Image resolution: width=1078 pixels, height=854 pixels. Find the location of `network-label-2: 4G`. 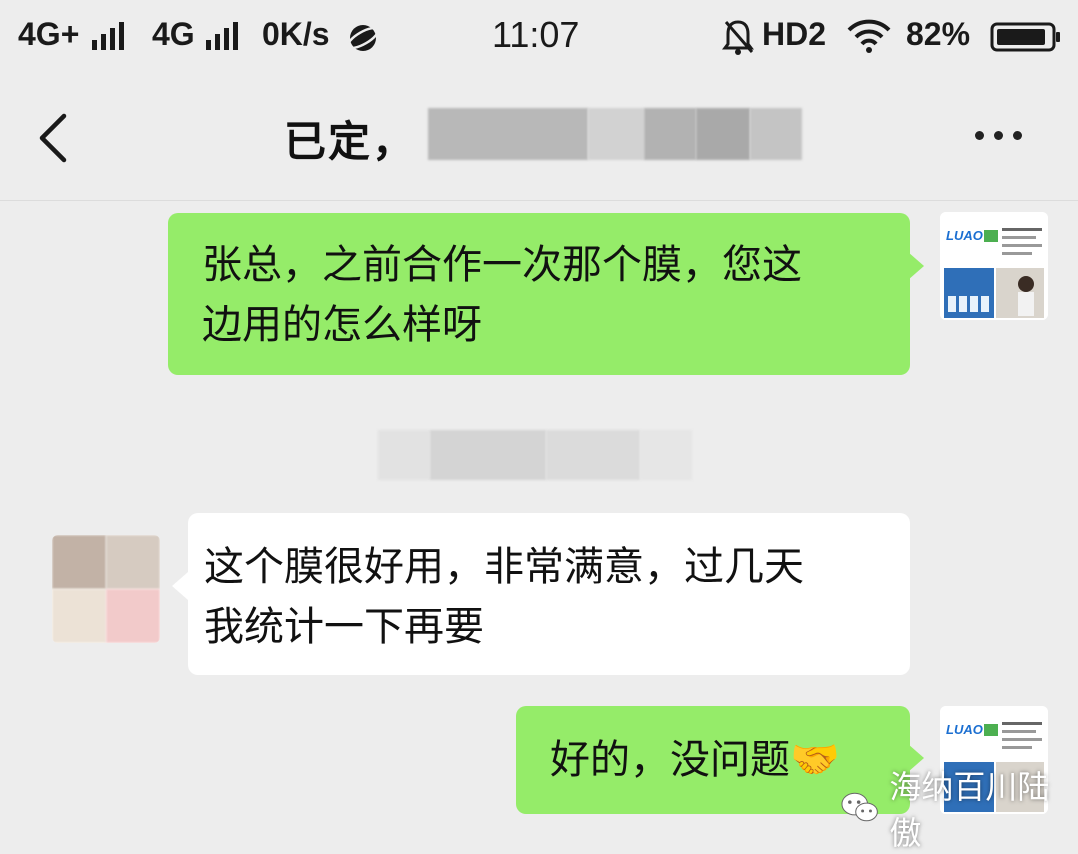

network-label-2: 4G is located at coordinates (173, 34).